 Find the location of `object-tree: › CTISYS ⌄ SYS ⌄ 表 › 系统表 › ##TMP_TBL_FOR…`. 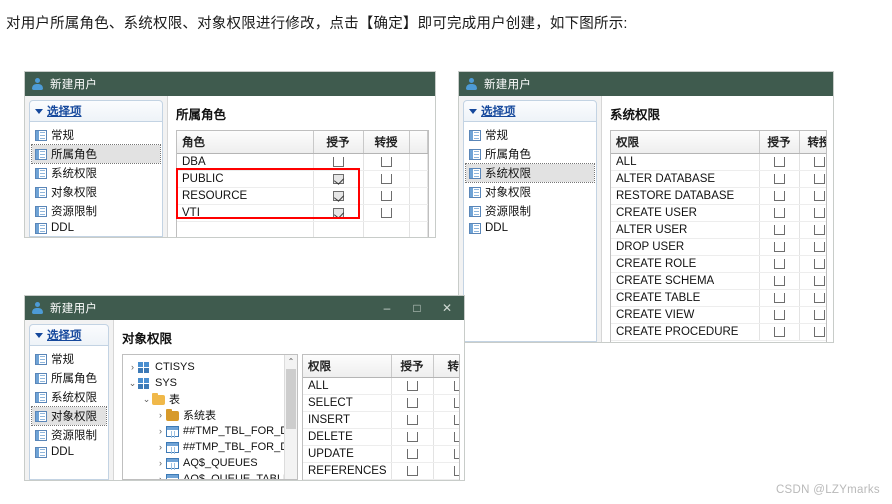

object-tree: › CTISYS ⌄ SYS ⌄ 表 › 系统表 › ##TMP_TBL_FOR… is located at coordinates (210, 417).